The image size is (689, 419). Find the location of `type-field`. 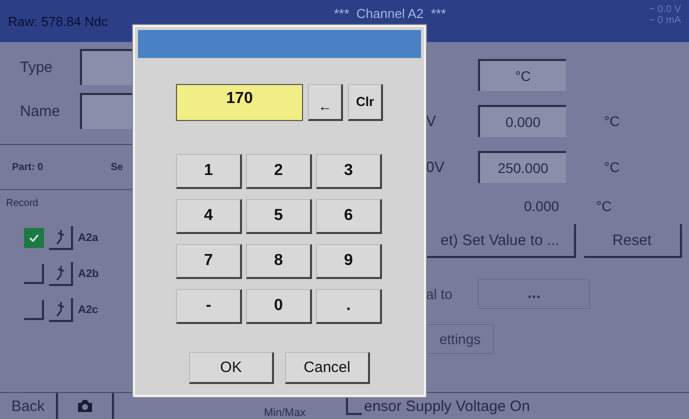

type-field is located at coordinates (106, 67).